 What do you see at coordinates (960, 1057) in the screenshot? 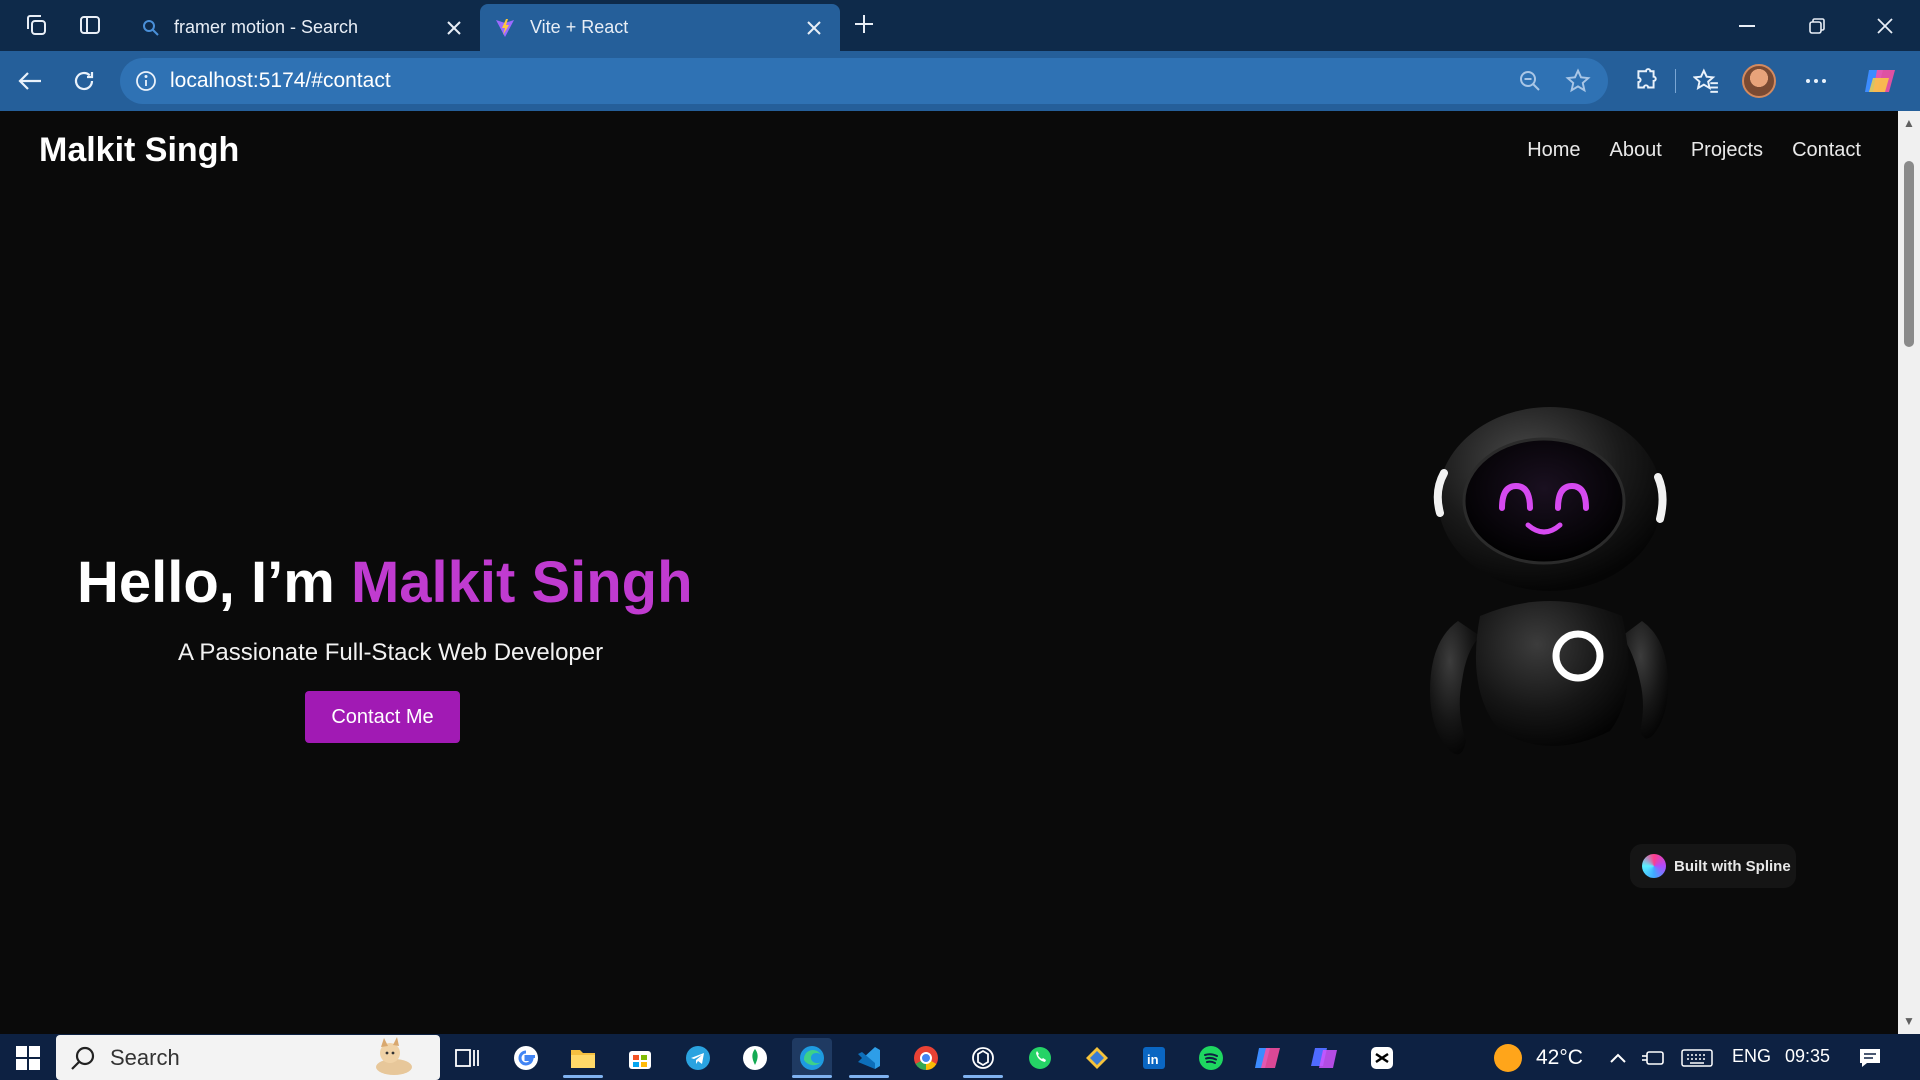
I see `windows-taskbar: Search in 42°C ENG 09:35` at bounding box center [960, 1057].